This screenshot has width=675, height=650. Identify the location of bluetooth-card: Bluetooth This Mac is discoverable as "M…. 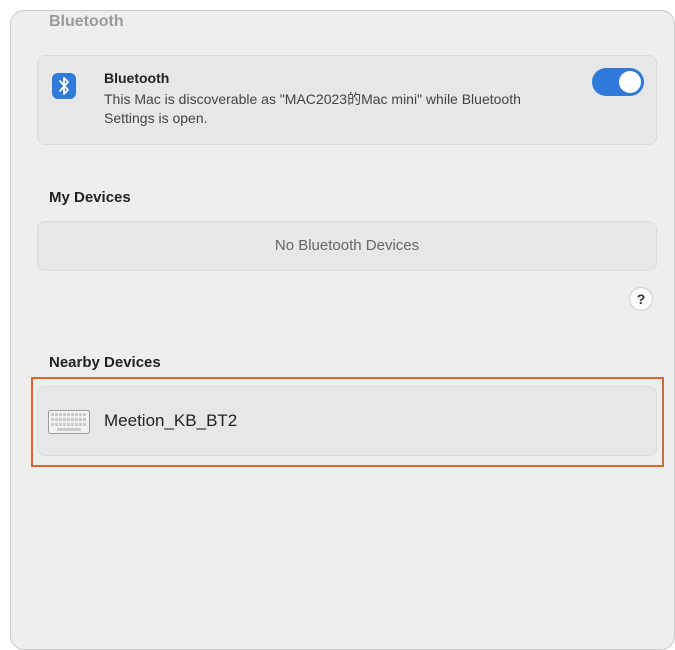
(347, 100).